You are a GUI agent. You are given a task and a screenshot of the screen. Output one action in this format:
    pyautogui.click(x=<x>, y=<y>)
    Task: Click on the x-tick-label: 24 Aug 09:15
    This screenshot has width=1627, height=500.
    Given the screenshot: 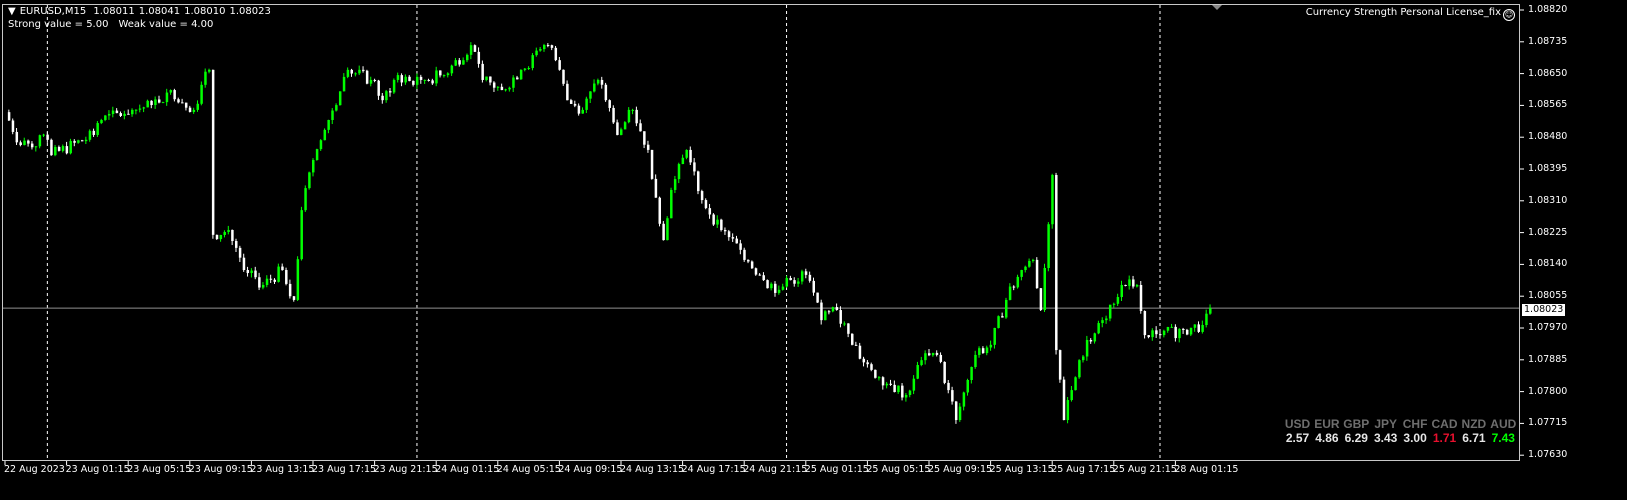 What is the action you would take?
    pyautogui.click(x=590, y=469)
    